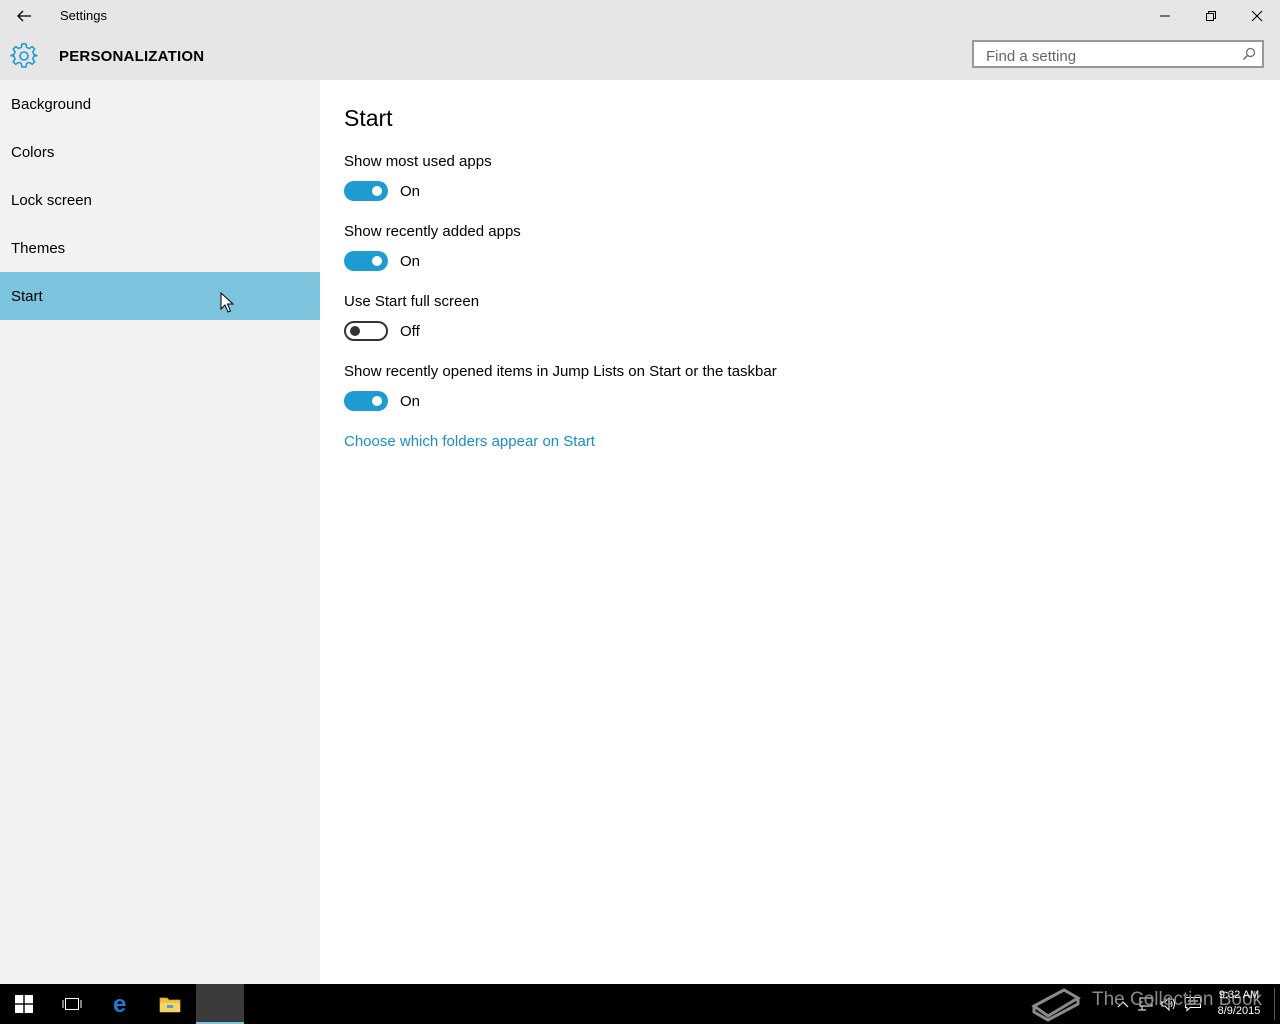 The width and height of the screenshot is (1280, 1024). What do you see at coordinates (83, 15) in the screenshot?
I see `window-title: Settings` at bounding box center [83, 15].